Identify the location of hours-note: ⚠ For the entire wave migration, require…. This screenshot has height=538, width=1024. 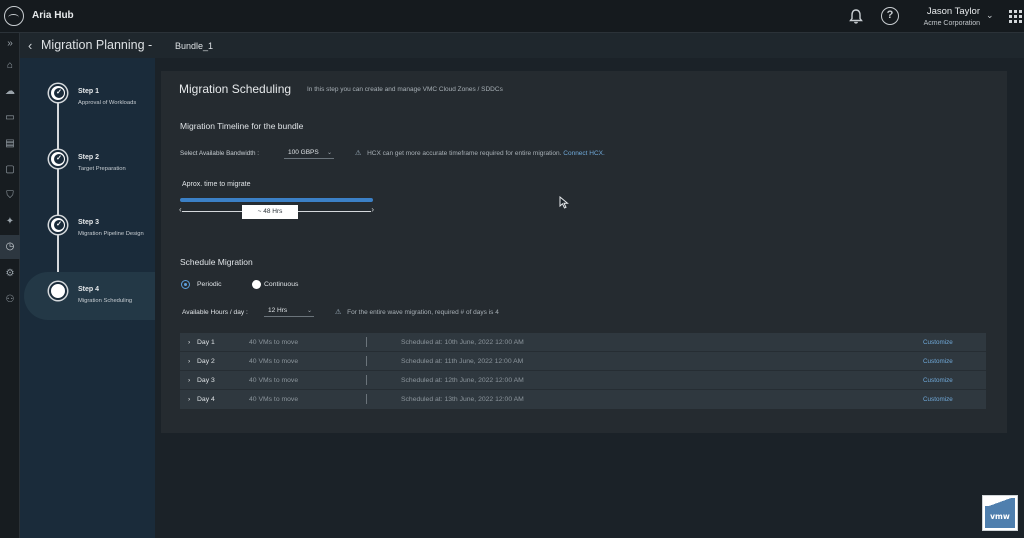
(417, 312).